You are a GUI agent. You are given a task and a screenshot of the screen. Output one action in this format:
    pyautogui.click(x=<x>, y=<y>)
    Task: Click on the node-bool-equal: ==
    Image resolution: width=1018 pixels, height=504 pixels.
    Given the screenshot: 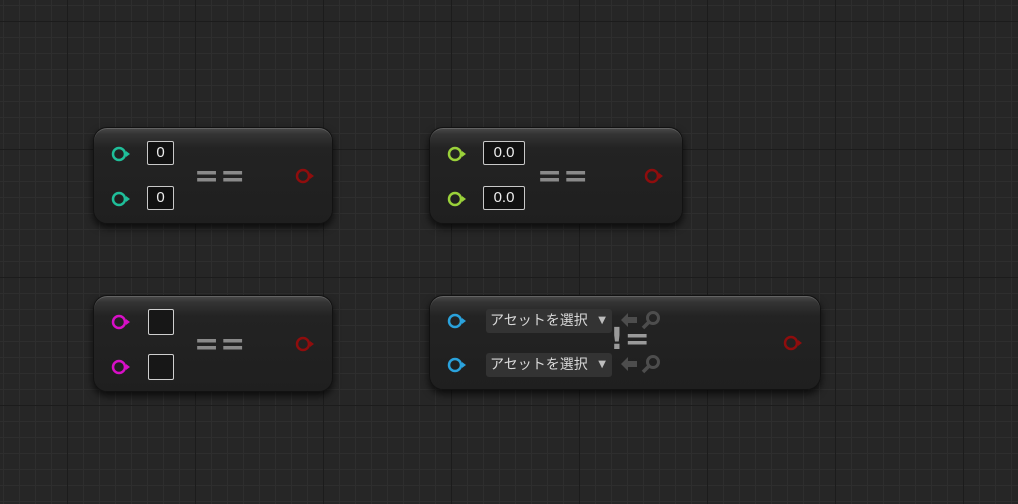 What is the action you would take?
    pyautogui.click(x=213, y=343)
    